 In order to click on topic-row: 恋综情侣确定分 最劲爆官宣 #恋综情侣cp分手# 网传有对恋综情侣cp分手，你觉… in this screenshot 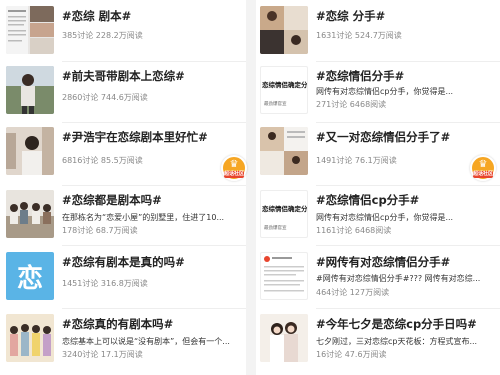, I will do `click(378, 217)`.